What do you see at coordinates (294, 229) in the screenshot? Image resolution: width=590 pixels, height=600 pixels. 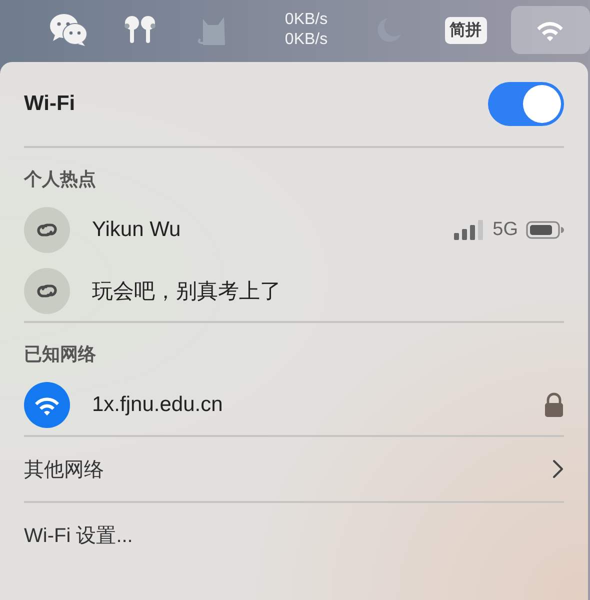 I see `network-item: Yikun Wu 5G` at bounding box center [294, 229].